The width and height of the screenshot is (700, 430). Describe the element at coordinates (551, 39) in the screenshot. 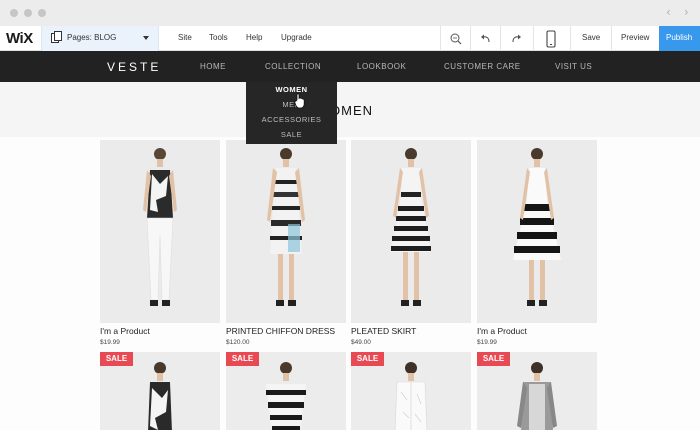

I see `mobile-view-icon` at that location.